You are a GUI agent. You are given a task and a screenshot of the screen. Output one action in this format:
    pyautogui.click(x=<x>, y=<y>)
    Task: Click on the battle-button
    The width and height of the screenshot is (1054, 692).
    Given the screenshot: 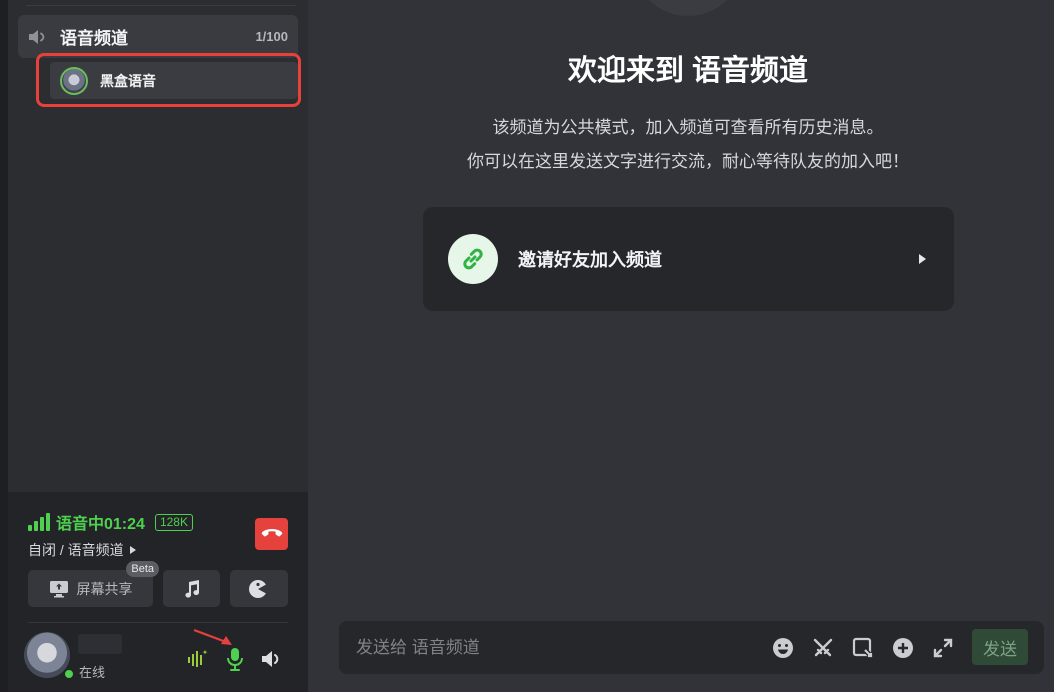 What is the action you would take?
    pyautogui.click(x=823, y=648)
    